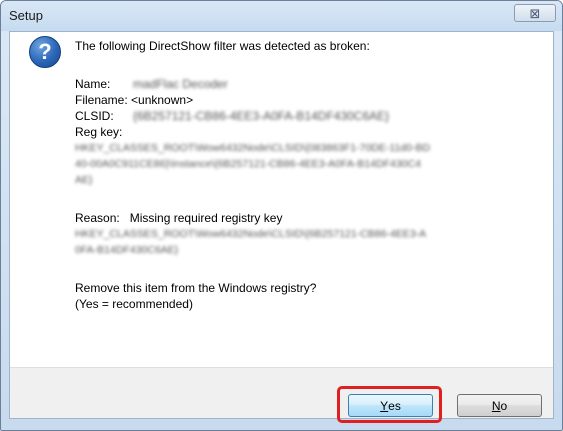  What do you see at coordinates (305, 100) in the screenshot?
I see `filename-row: Filename: <unknown>` at bounding box center [305, 100].